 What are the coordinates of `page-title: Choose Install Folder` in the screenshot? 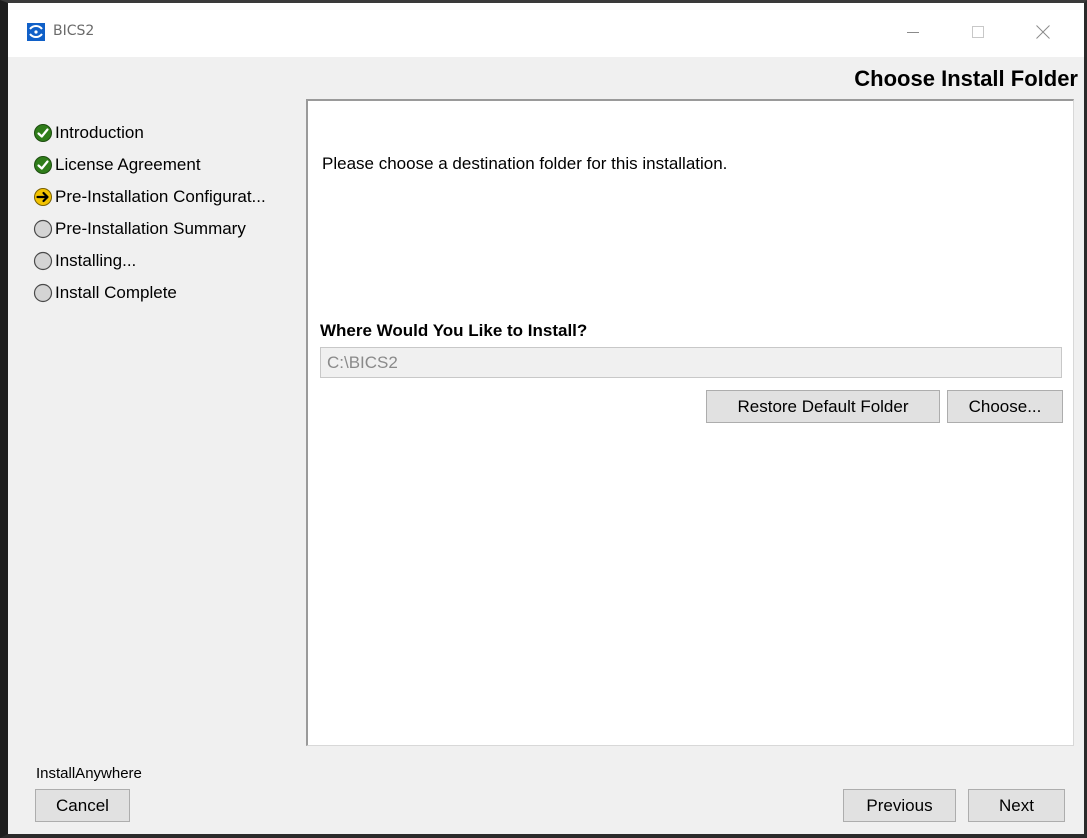 It's located at (966, 78).